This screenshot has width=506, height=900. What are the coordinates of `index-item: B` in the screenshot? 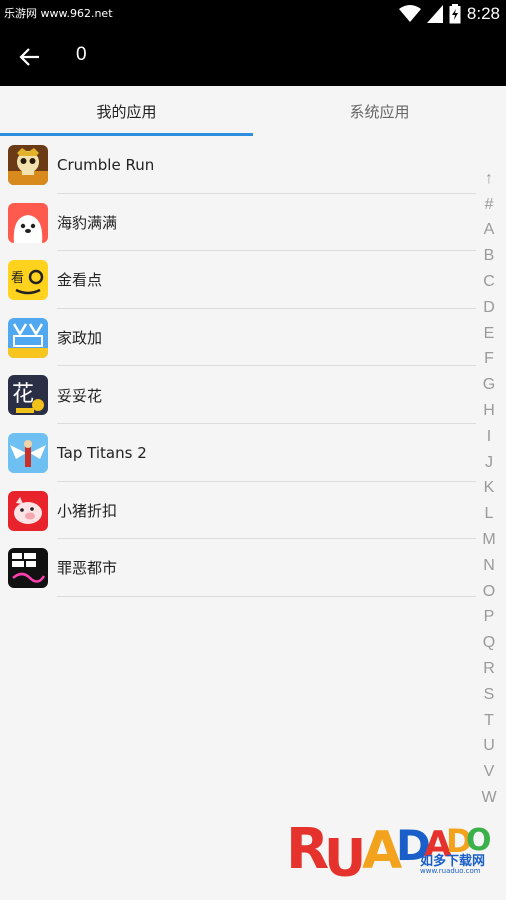 It's located at (489, 256).